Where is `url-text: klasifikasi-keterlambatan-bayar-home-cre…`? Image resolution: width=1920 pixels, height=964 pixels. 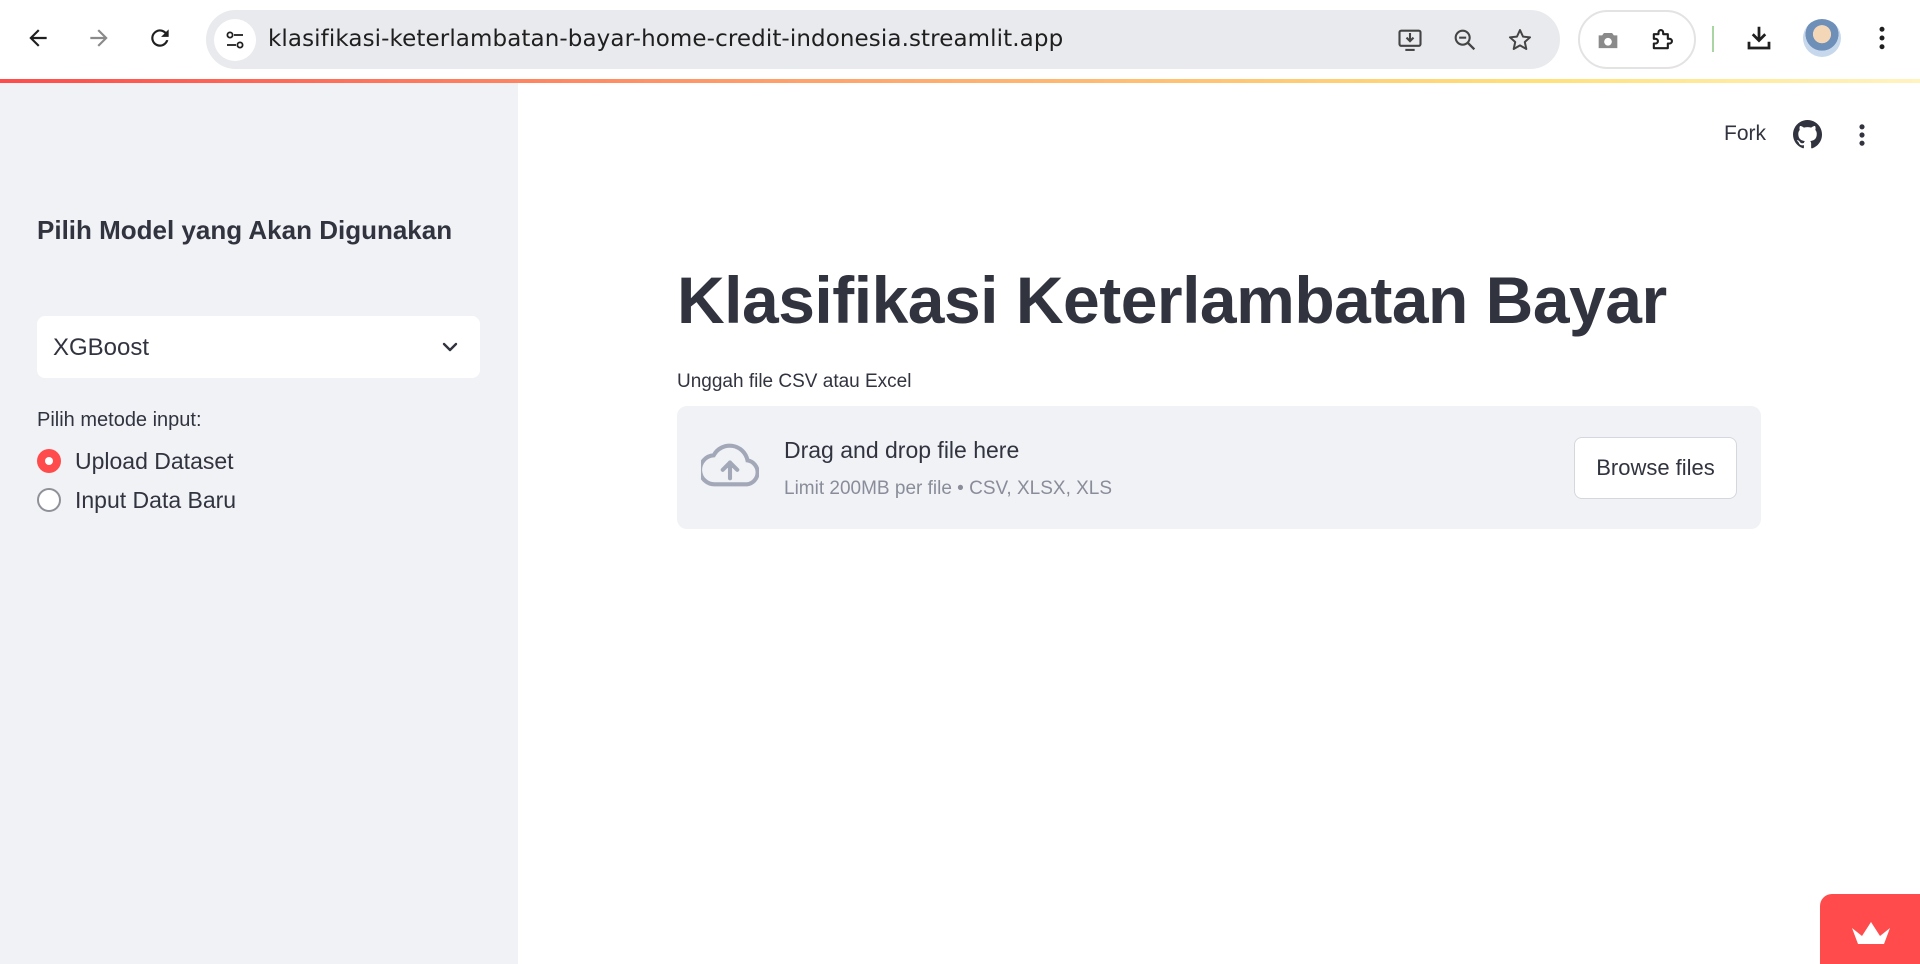
url-text: klasifikasi-keterlambatan-bayar-home-cre… is located at coordinates (665, 39).